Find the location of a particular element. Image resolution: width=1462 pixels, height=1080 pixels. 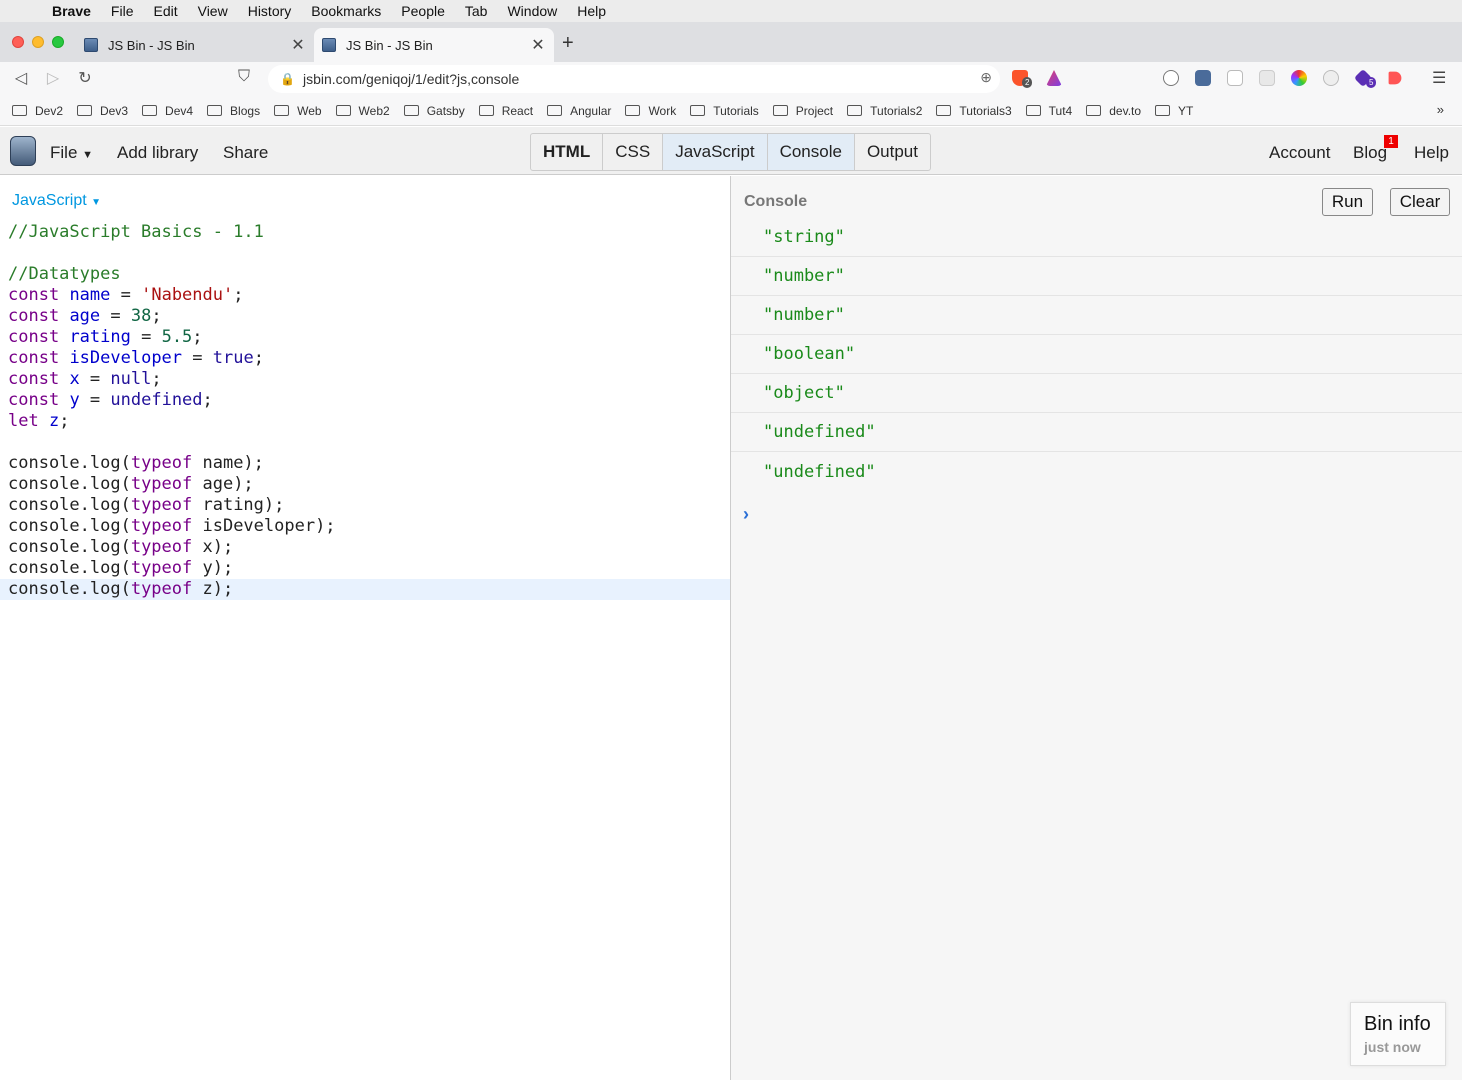

code-line: let z; is located at coordinates (365, 421).